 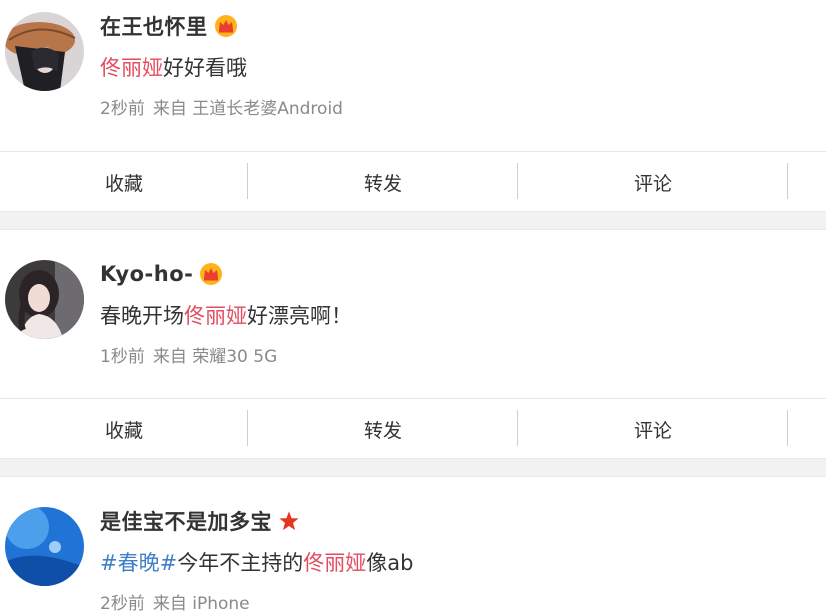 What do you see at coordinates (240, 563) in the screenshot?
I see `post-text-segment: 今年不主持的` at bounding box center [240, 563].